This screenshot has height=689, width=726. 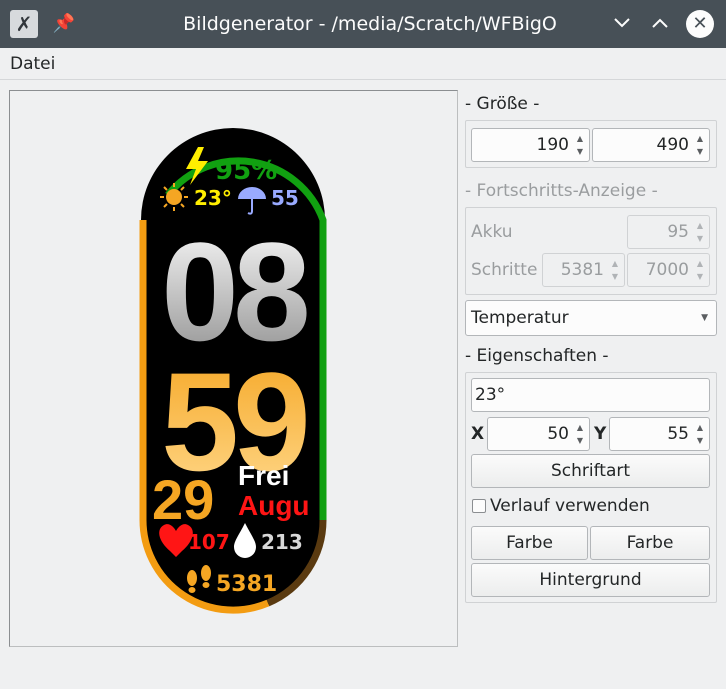 I want to click on x-value: 50, so click(x=558, y=434).